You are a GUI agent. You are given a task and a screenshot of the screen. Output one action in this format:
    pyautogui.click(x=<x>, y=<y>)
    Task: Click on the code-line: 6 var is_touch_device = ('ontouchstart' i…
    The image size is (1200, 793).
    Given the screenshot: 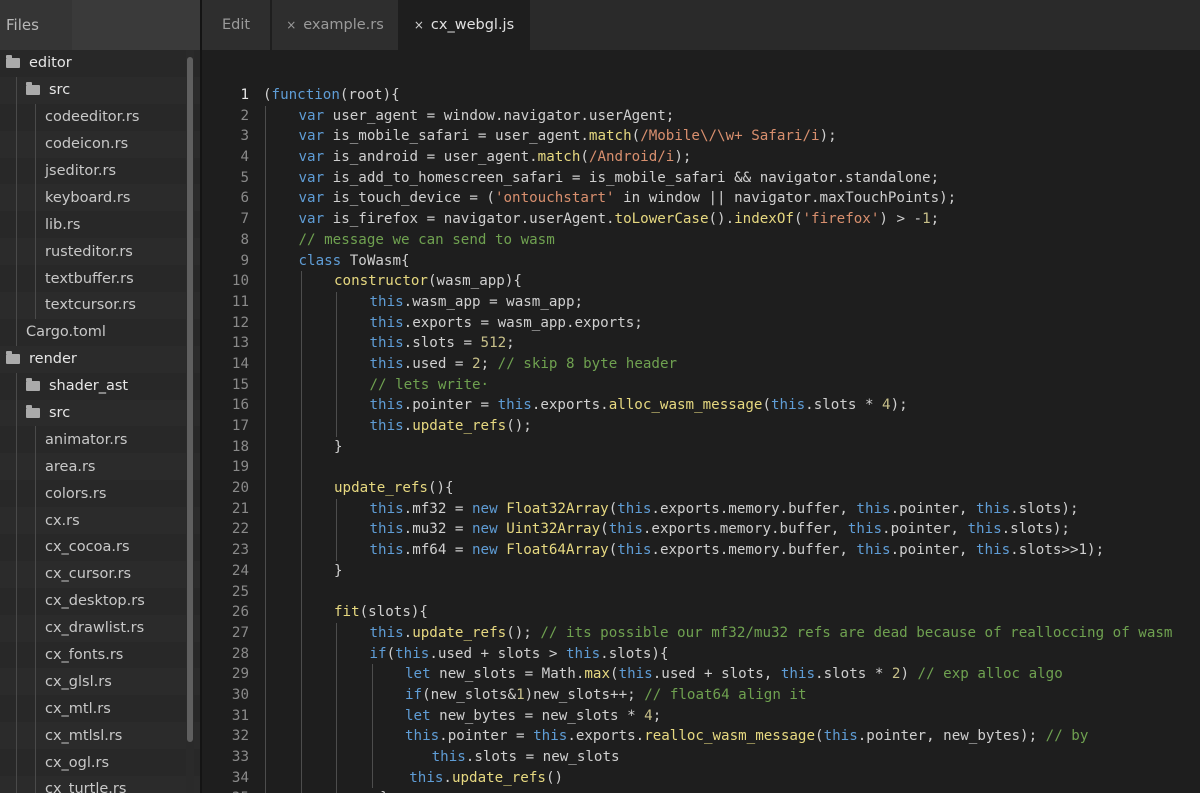 What is the action you would take?
    pyautogui.click(x=701, y=199)
    